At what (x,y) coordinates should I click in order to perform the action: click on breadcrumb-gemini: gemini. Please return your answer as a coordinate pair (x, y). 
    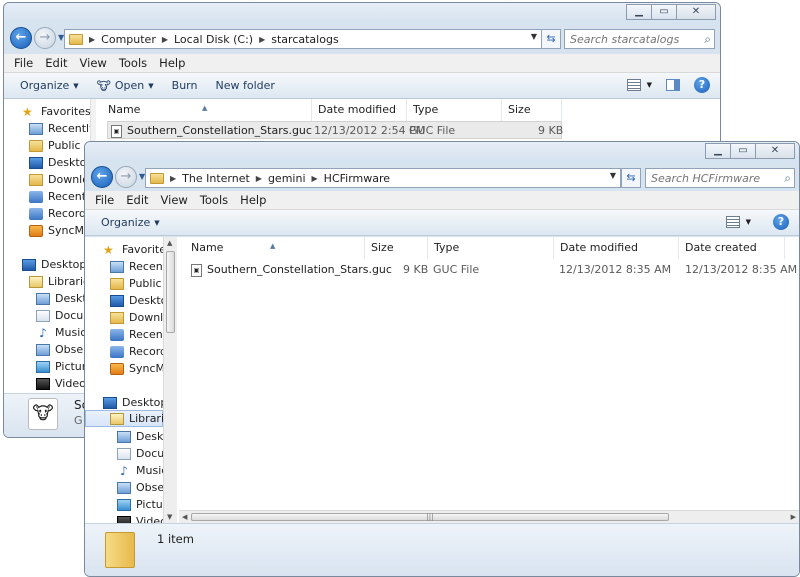
    Looking at the image, I should click on (287, 178).